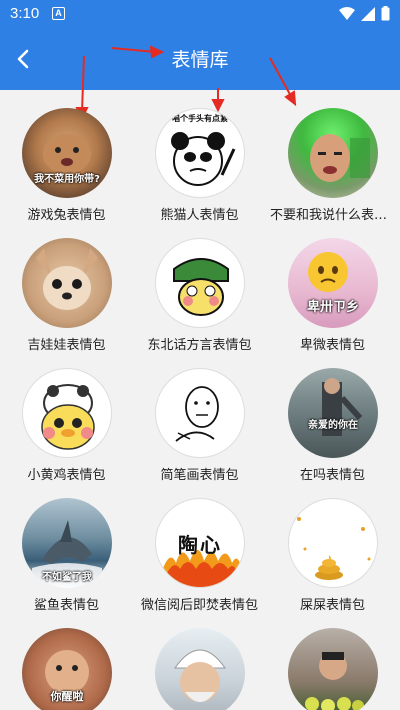 Image resolution: width=400 pixels, height=710 pixels. I want to click on sticker-item-little-yellow-chick: 小黄鸡表情包, so click(66, 416).